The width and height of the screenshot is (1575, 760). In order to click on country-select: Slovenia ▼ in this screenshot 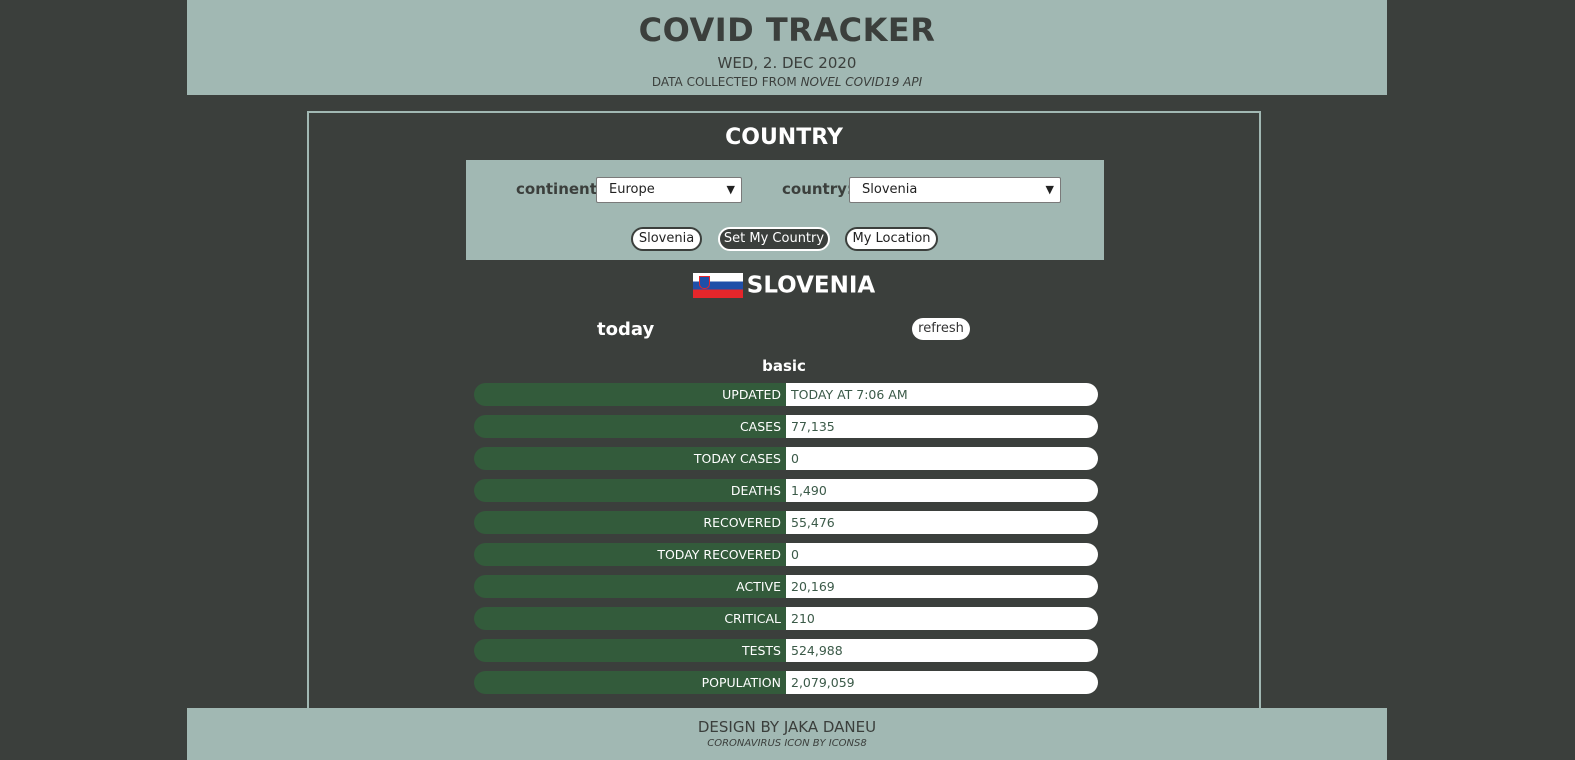, I will do `click(955, 190)`.